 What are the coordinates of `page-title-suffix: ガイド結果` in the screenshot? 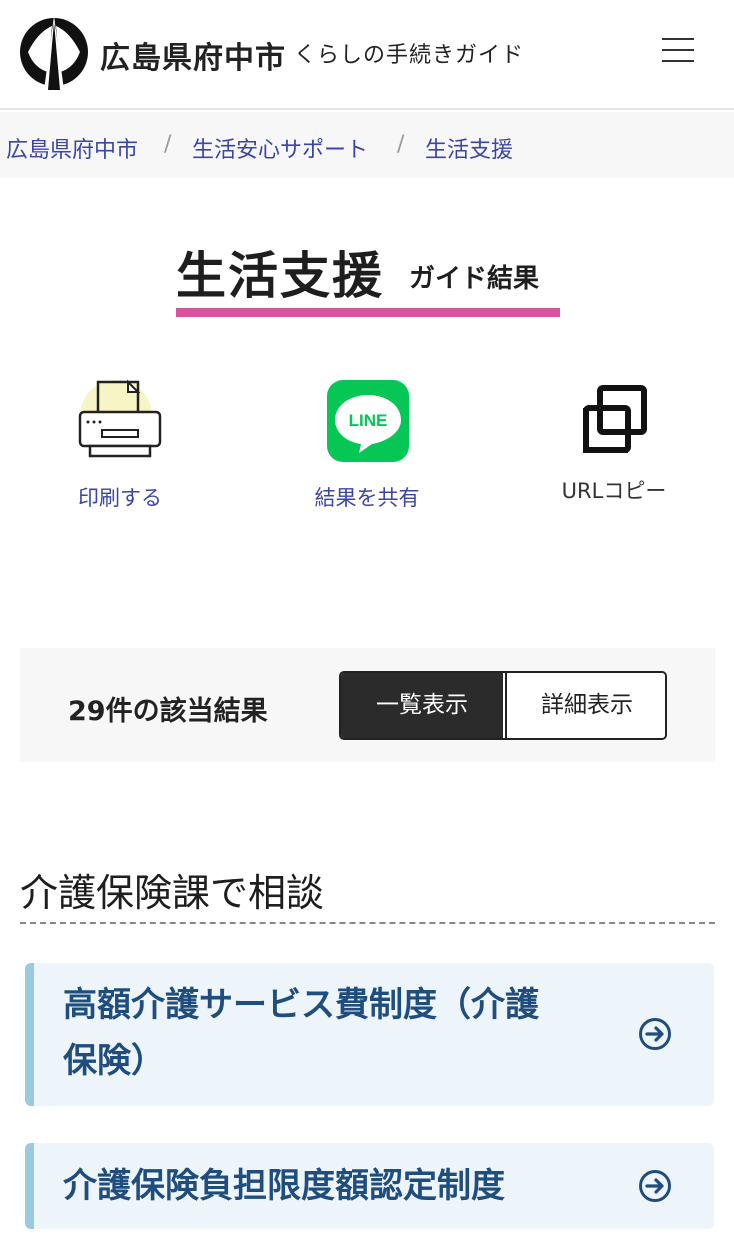 It's located at (474, 279).